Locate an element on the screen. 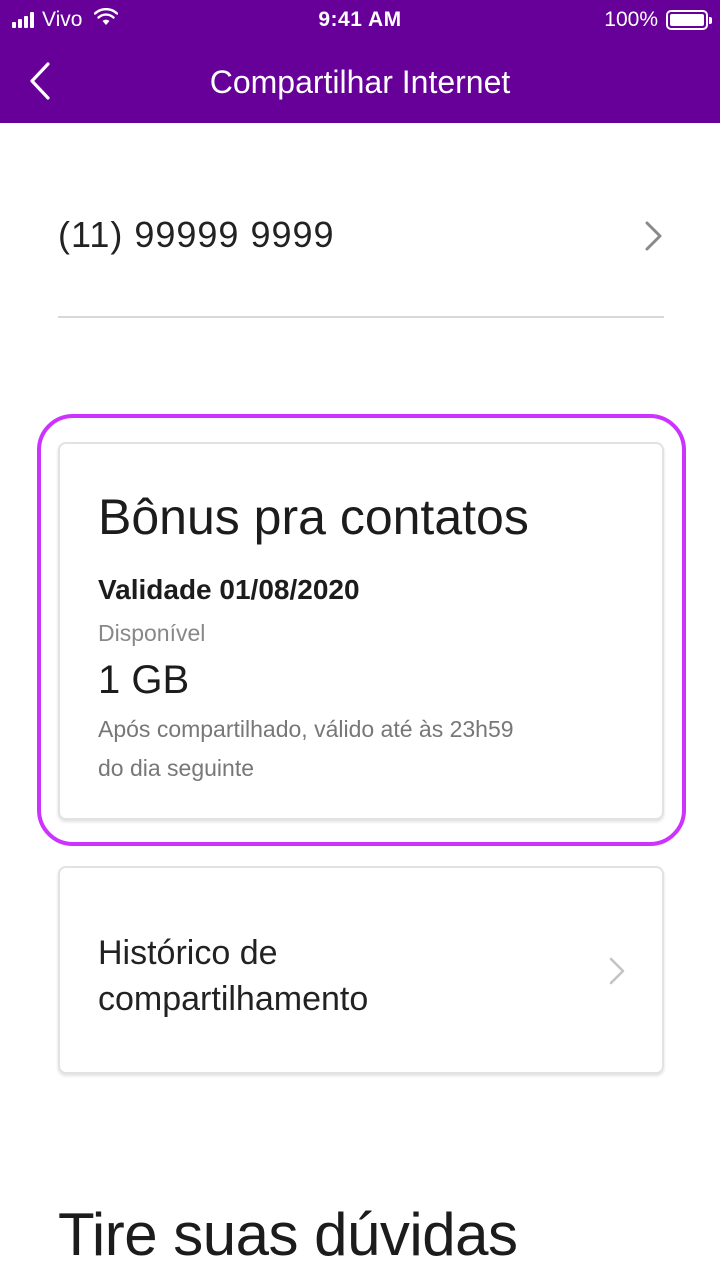 The image size is (720, 1280). phone-number-selector: (11) 99999 9999 is located at coordinates (361, 254).